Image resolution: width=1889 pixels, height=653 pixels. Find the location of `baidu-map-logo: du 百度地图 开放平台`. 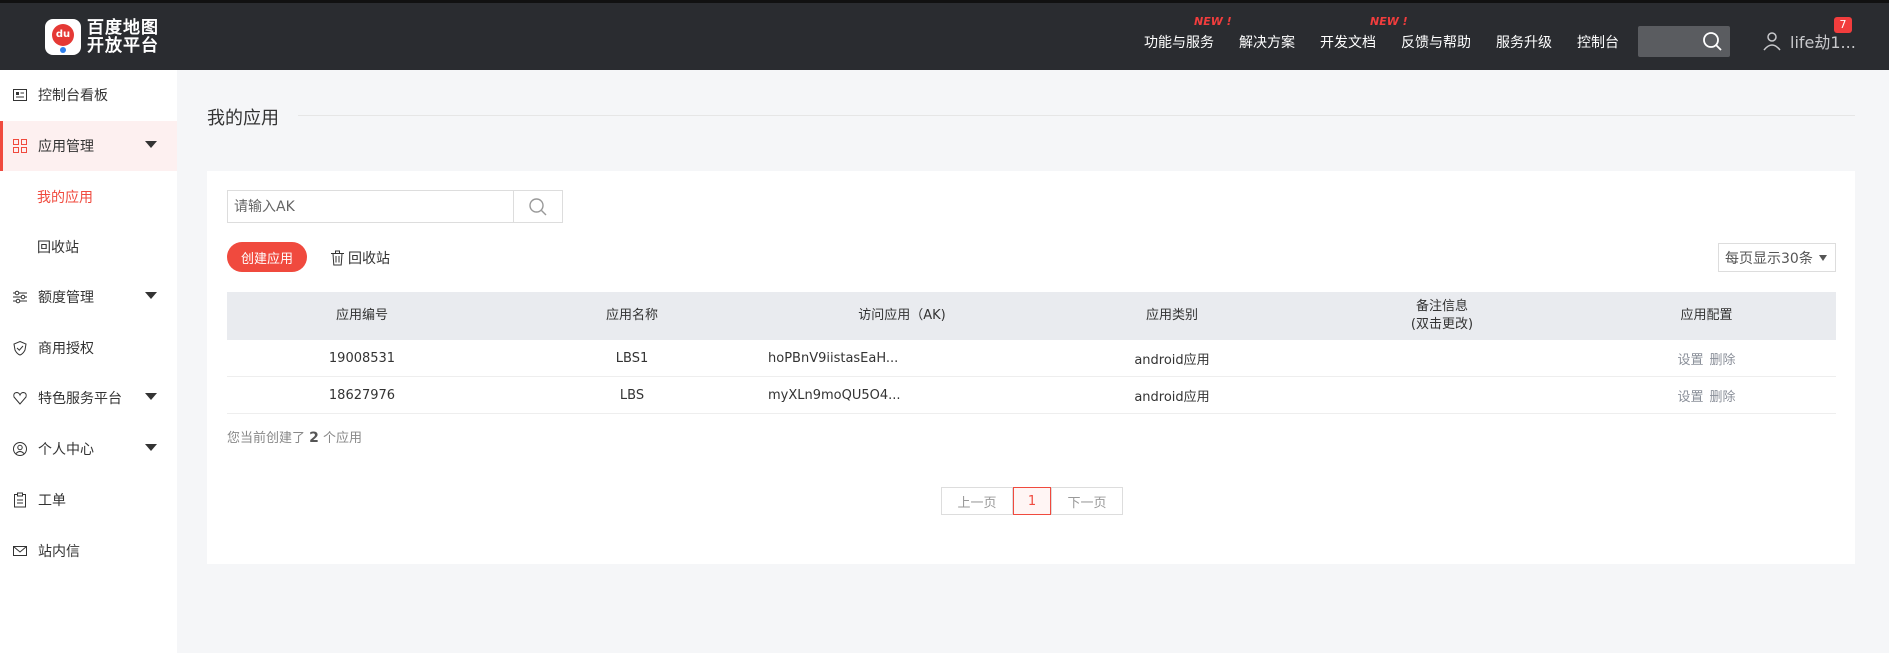

baidu-map-logo: du 百度地图 开放平台 is located at coordinates (102, 37).